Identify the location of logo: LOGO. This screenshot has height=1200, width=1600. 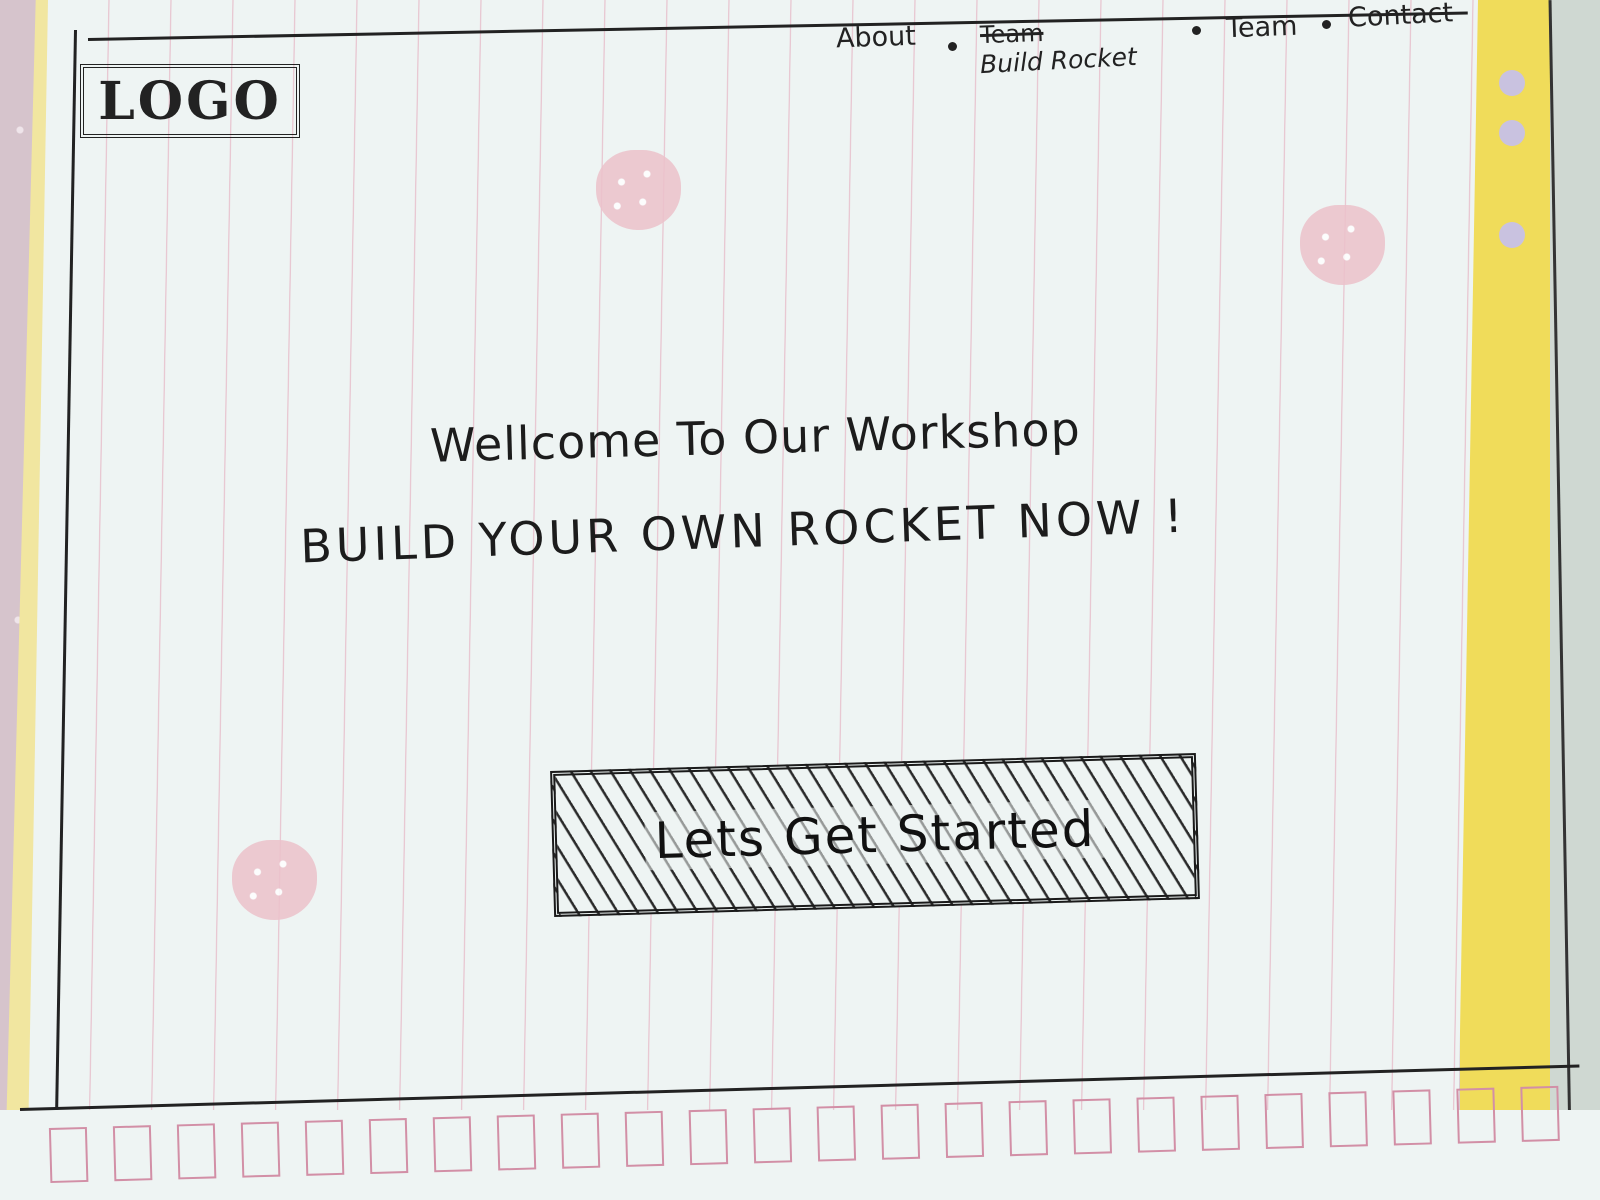
(190, 101).